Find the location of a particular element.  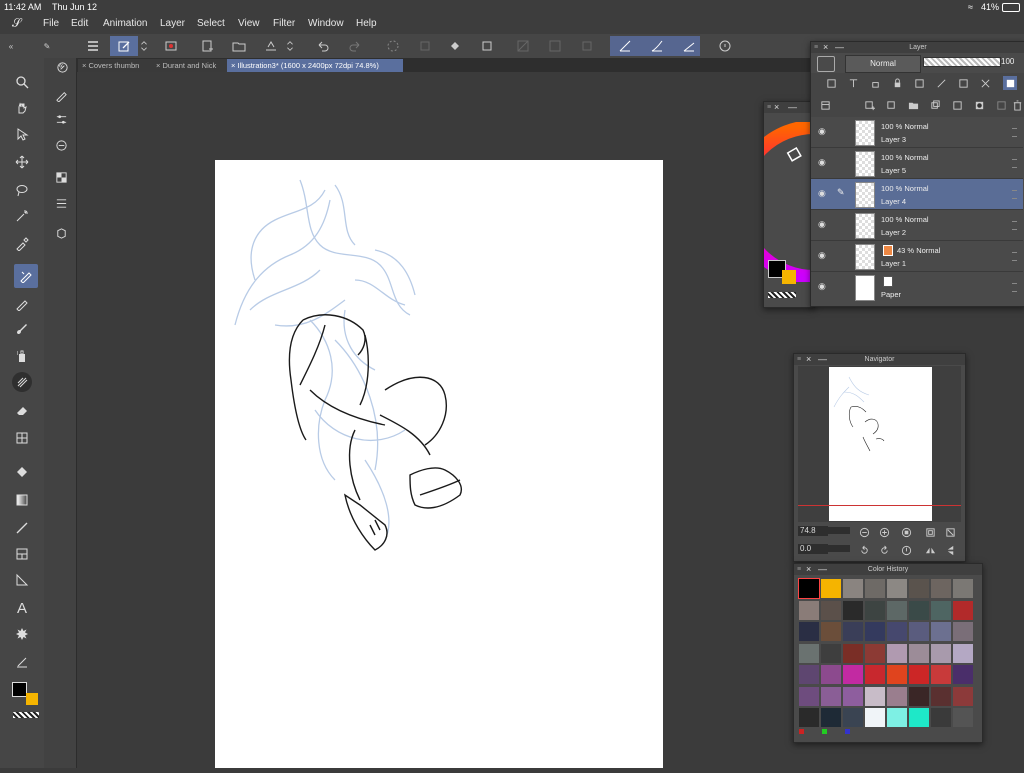

brush-icon is located at coordinates (22, 330).